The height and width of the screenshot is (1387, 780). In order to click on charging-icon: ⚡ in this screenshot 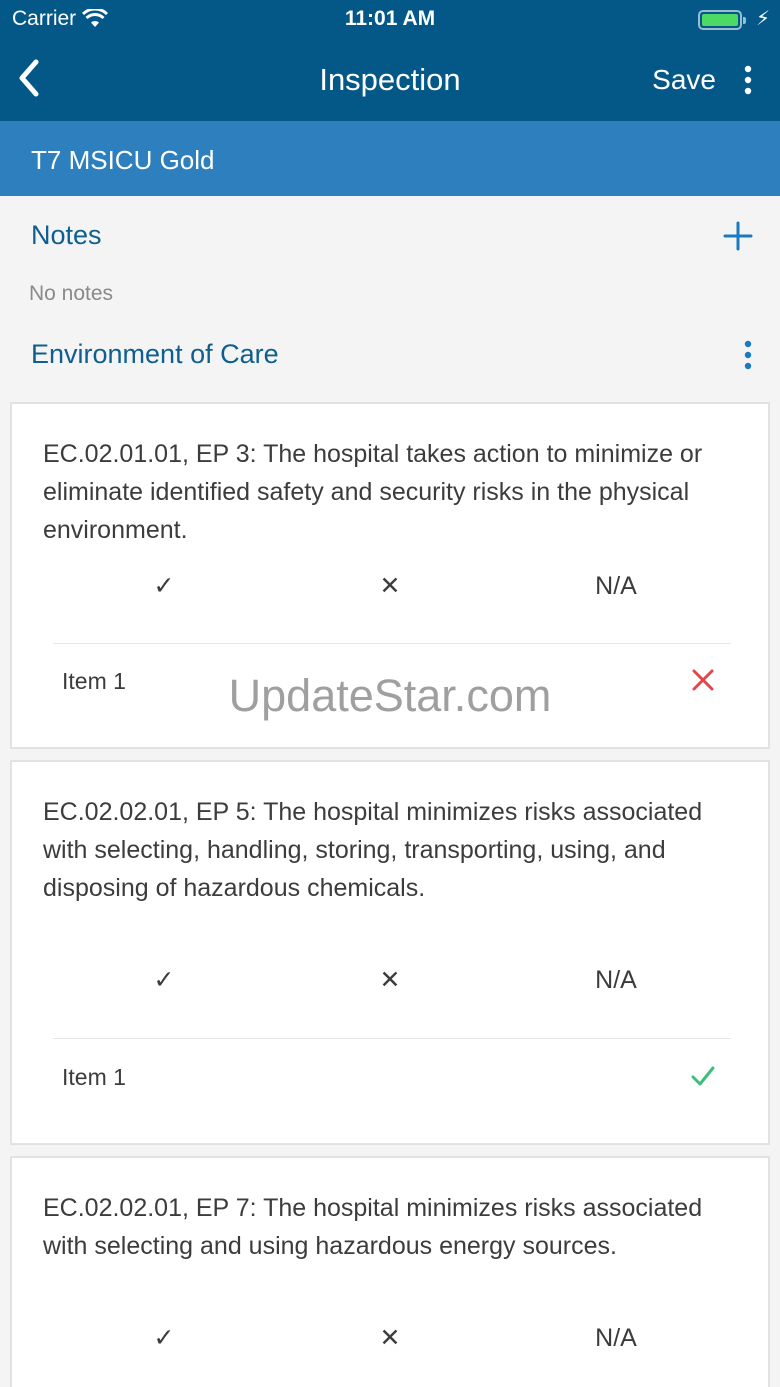, I will do `click(762, 19)`.